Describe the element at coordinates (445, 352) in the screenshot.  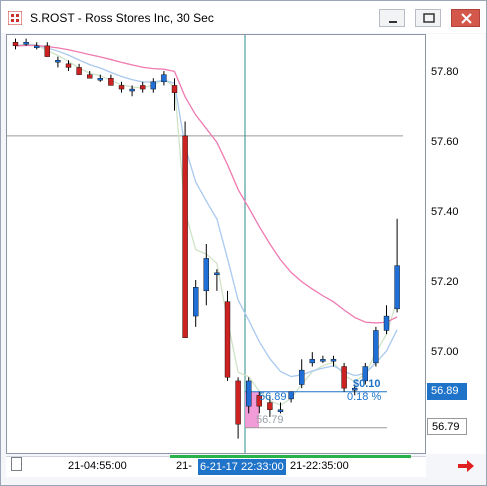
I see `price-tick: 57.00` at that location.